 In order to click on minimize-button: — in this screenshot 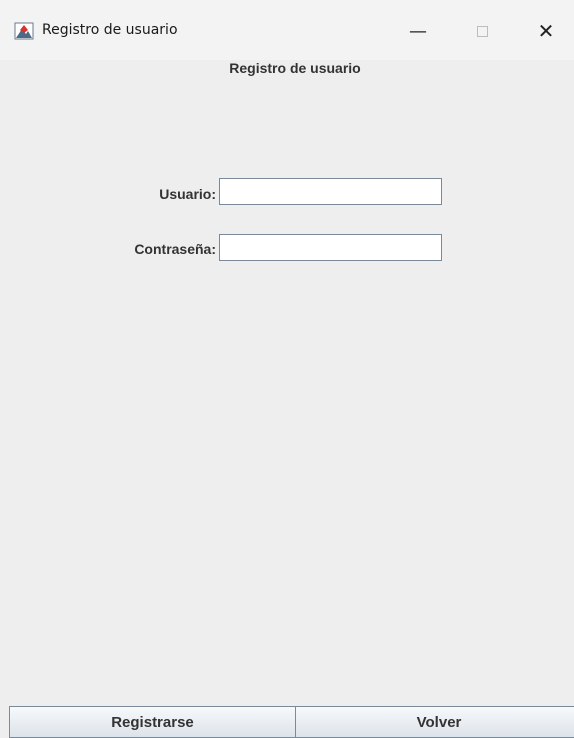, I will do `click(418, 31)`.